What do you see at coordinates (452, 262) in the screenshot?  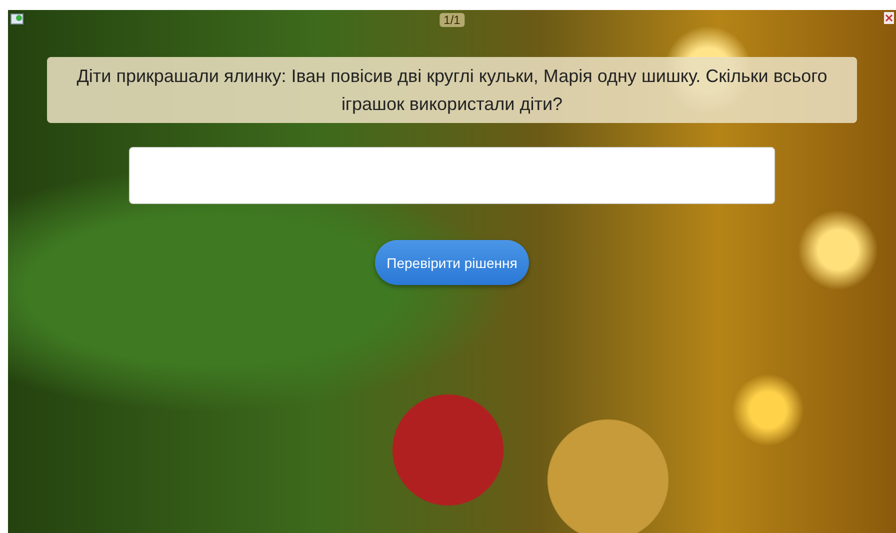 I see `check-button: Перевірити рішення` at bounding box center [452, 262].